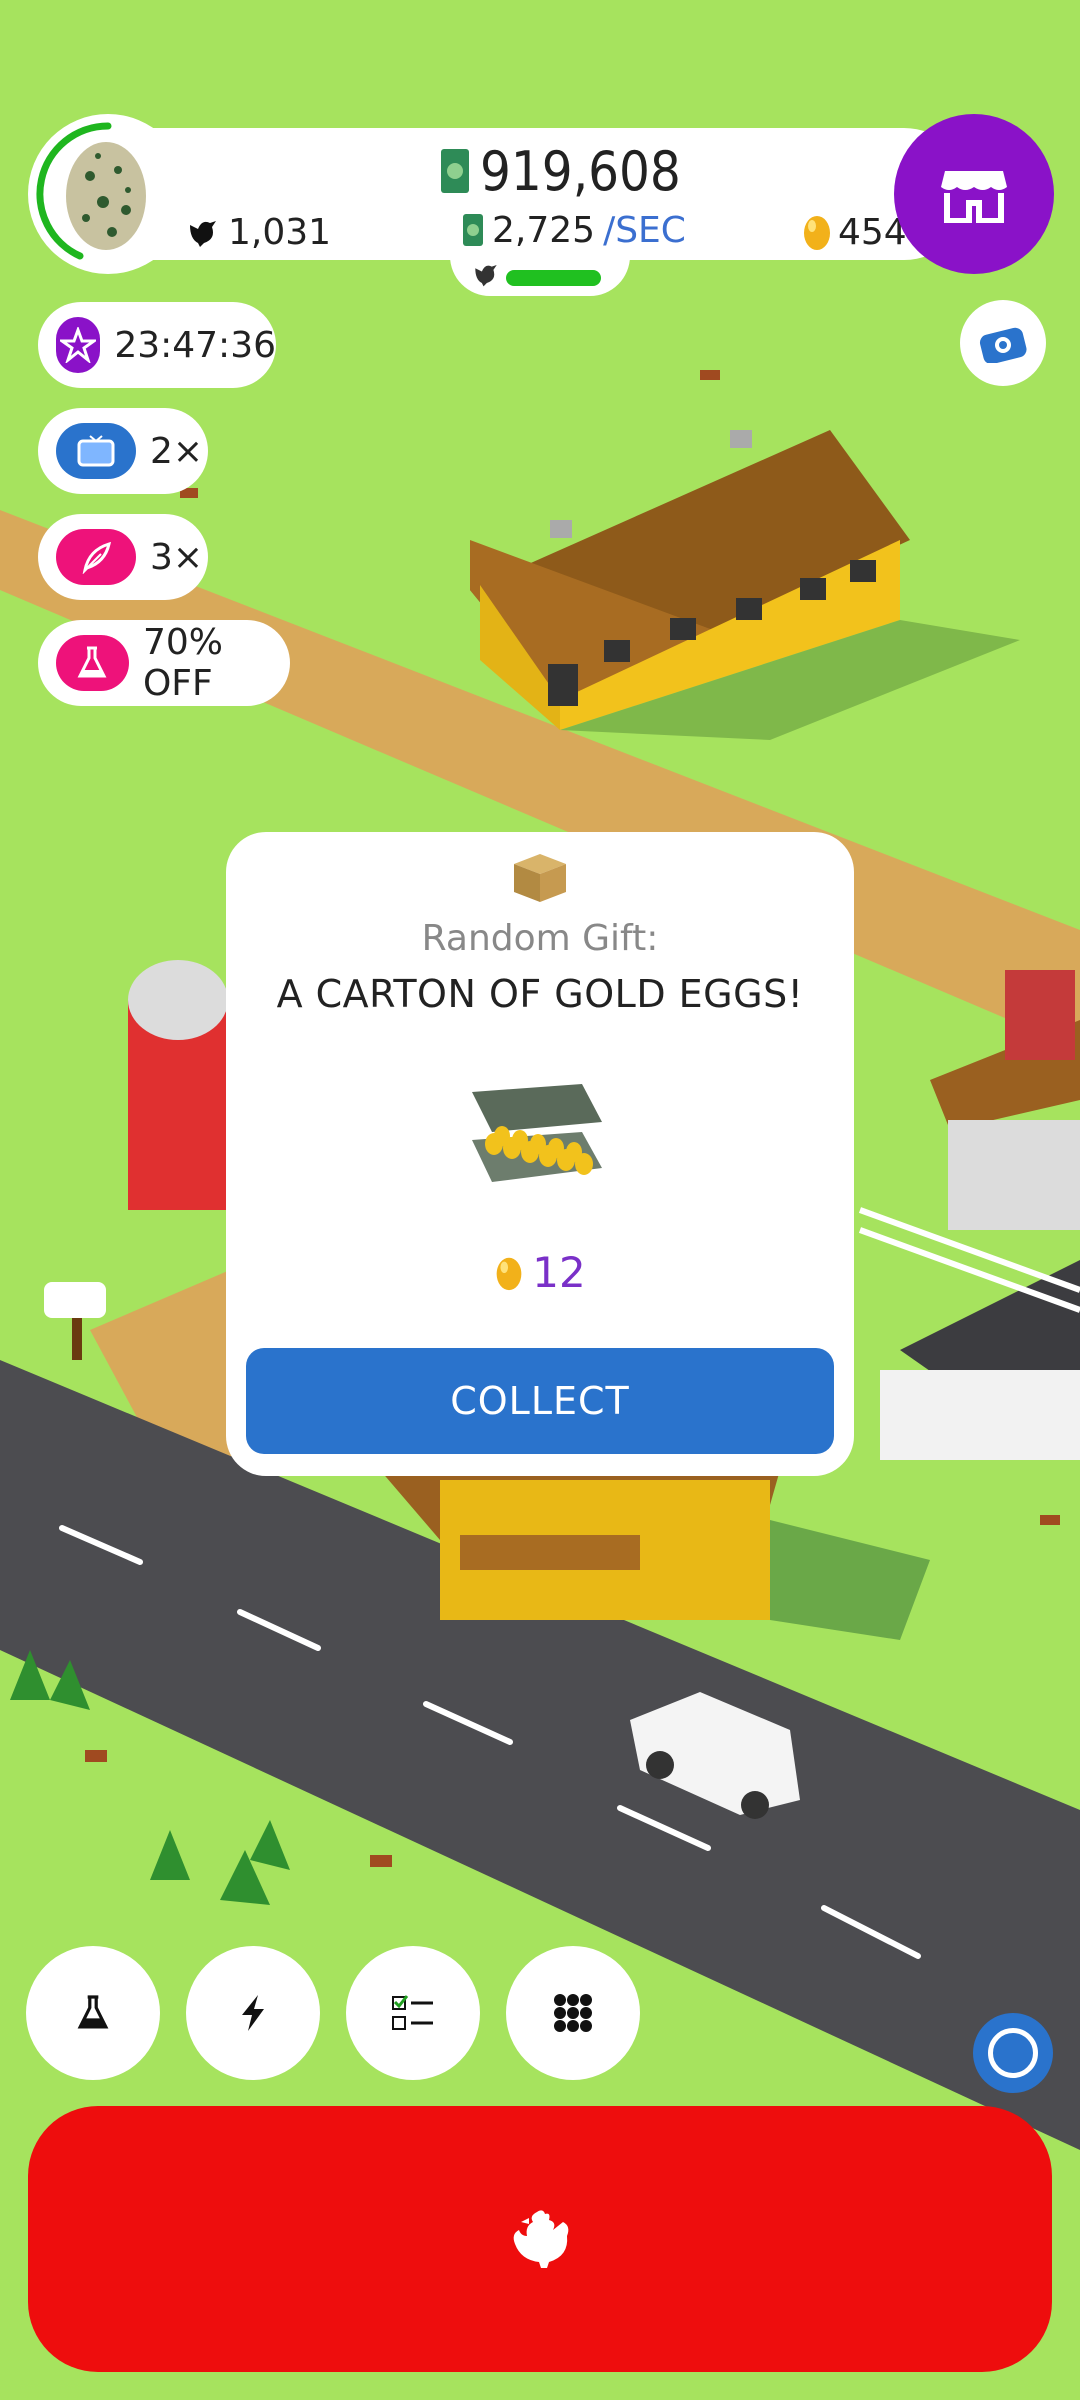  I want to click on research-discount: 70% OFF, so click(182, 663).